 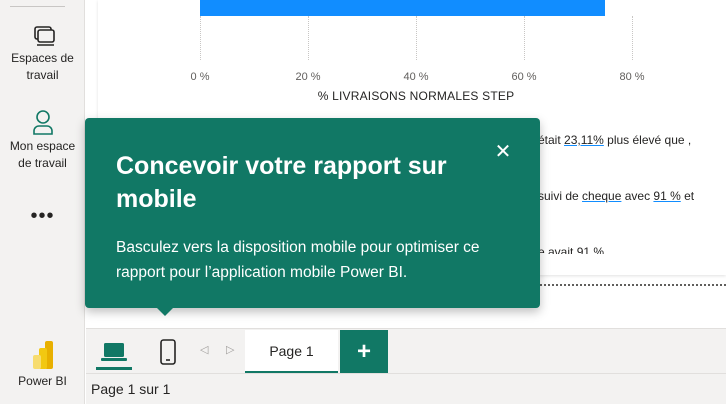 What do you see at coordinates (281, 182) in the screenshot?
I see `tooltip-title: Concevoir votre rapport sur mobile` at bounding box center [281, 182].